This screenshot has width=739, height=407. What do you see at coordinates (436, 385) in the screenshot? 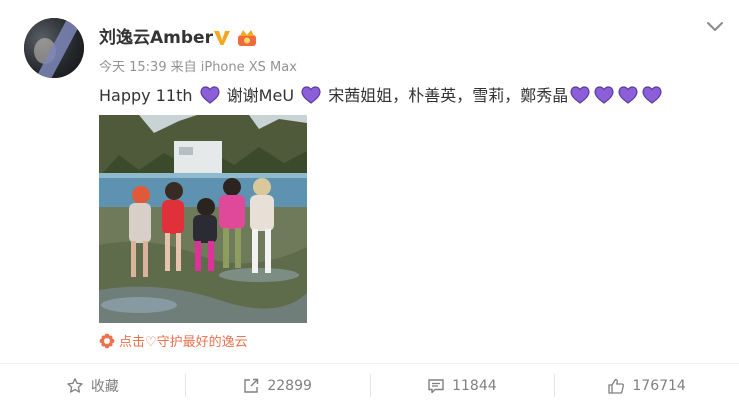
I see `comment-icon` at bounding box center [436, 385].